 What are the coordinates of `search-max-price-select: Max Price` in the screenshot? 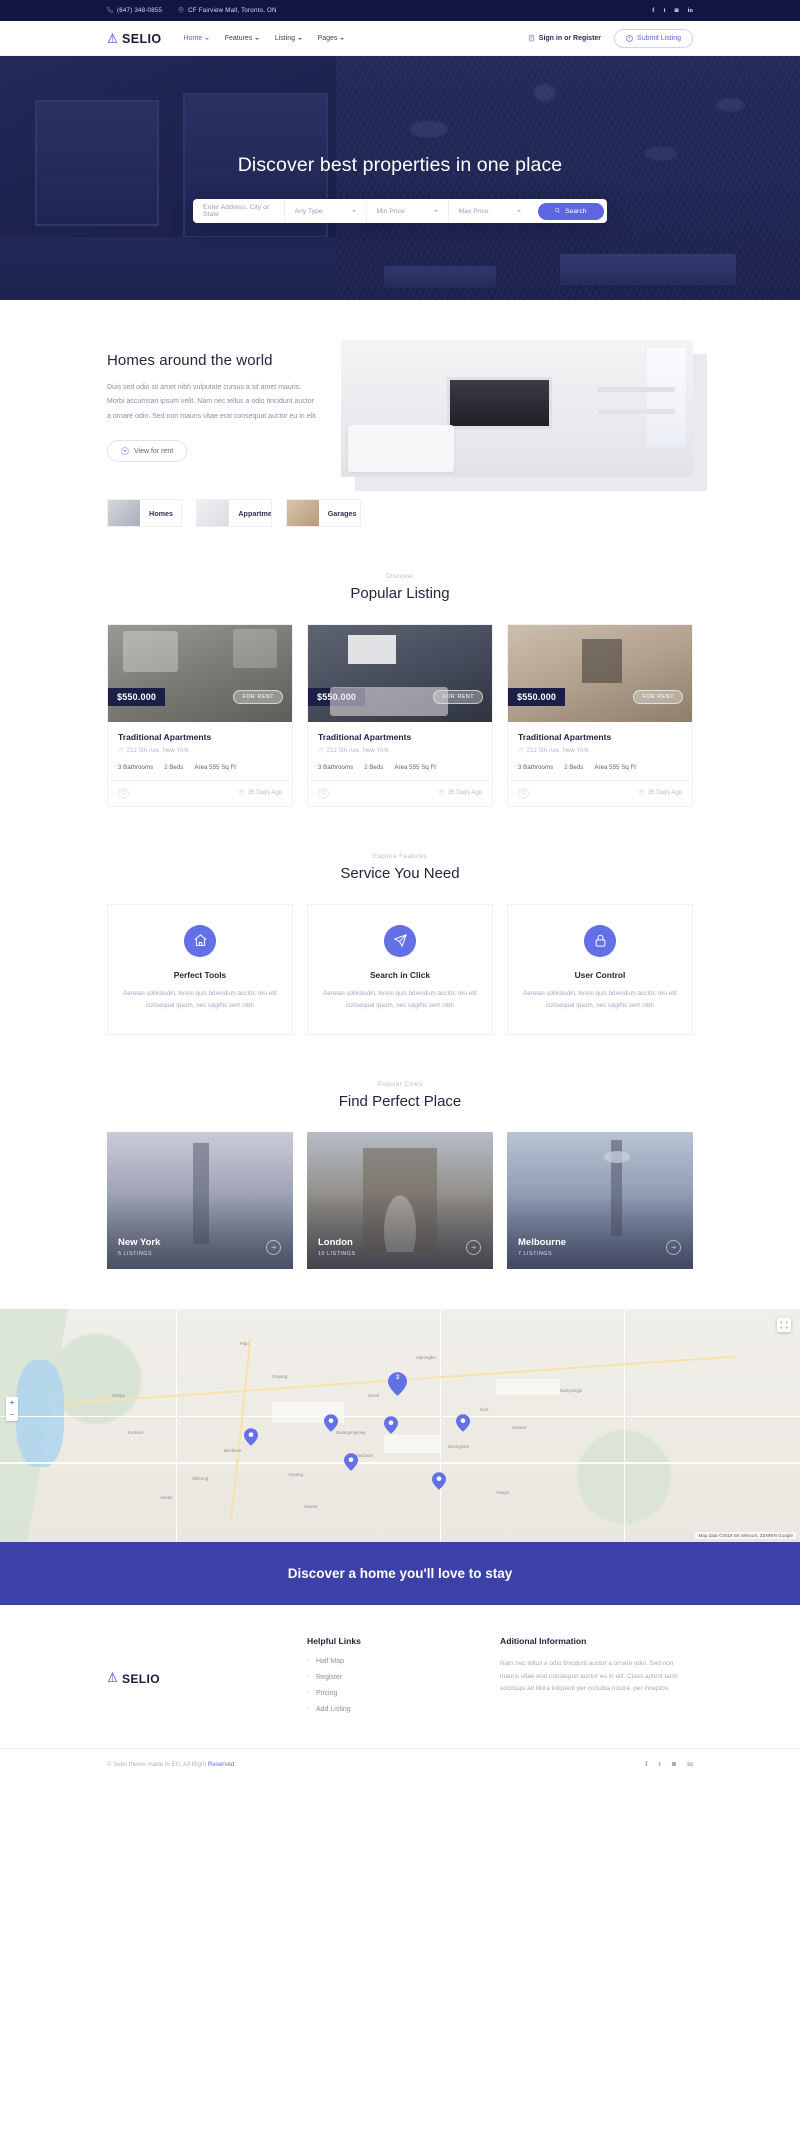 It's located at (490, 211).